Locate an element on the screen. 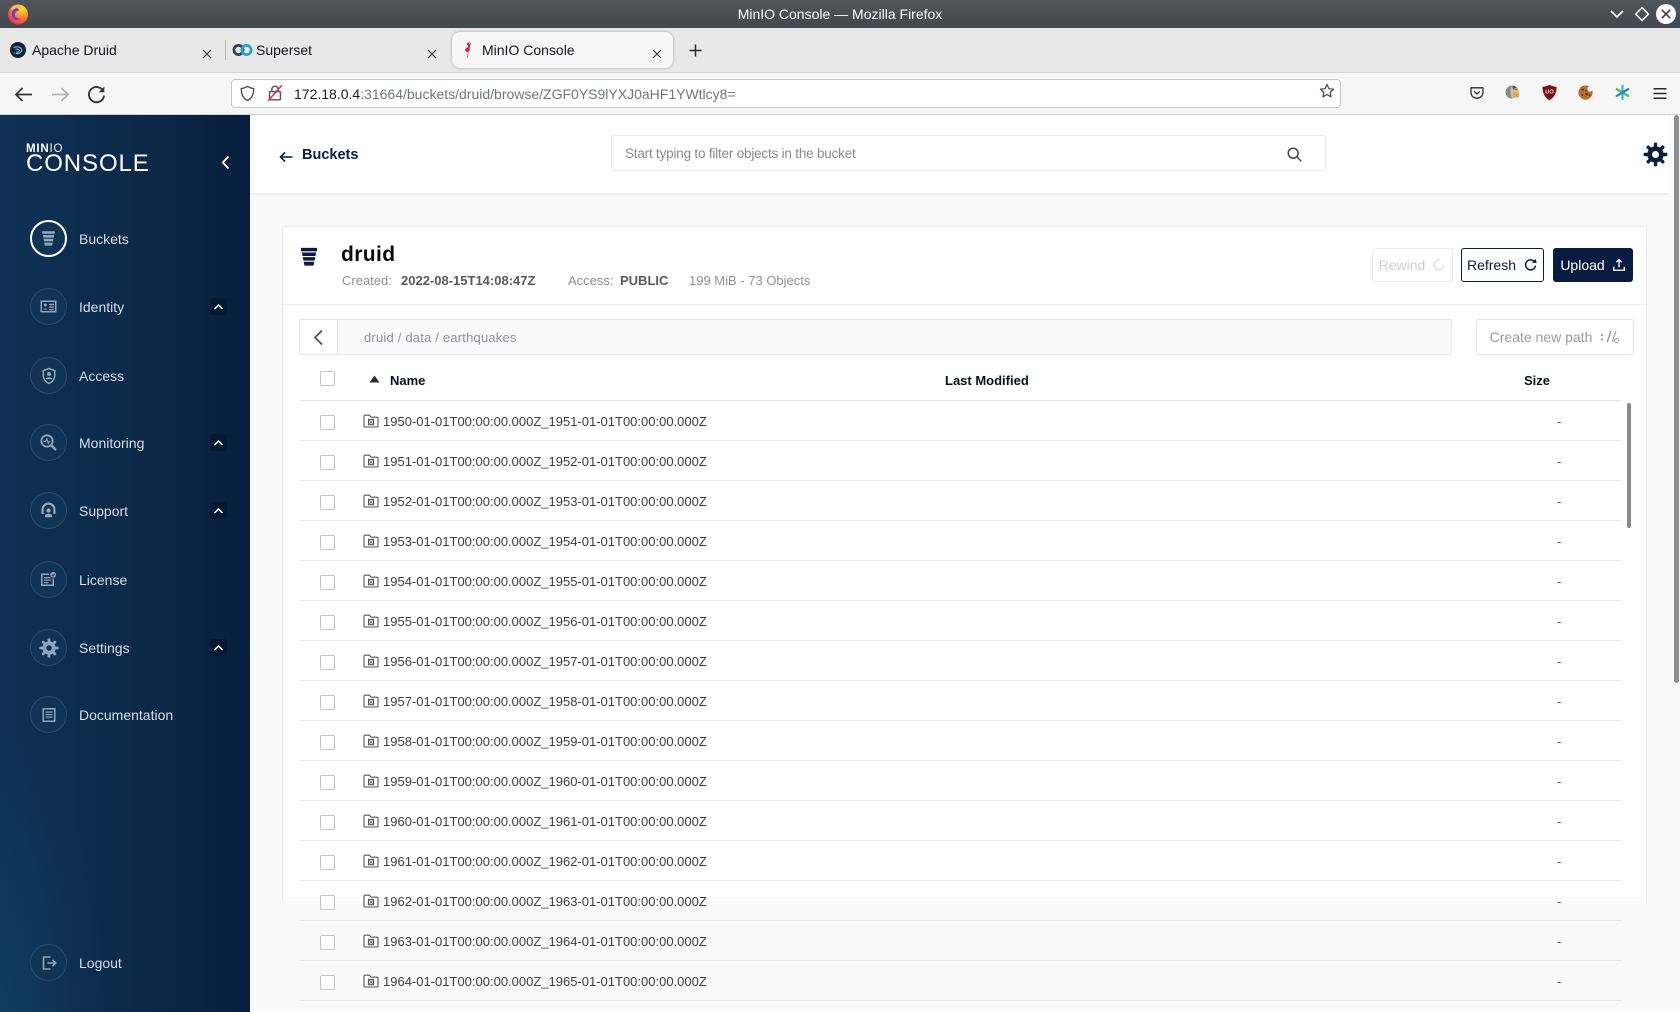 Image resolution: width=1680 pixels, height=1012 pixels. svg-text: UO is located at coordinates (1549, 92).